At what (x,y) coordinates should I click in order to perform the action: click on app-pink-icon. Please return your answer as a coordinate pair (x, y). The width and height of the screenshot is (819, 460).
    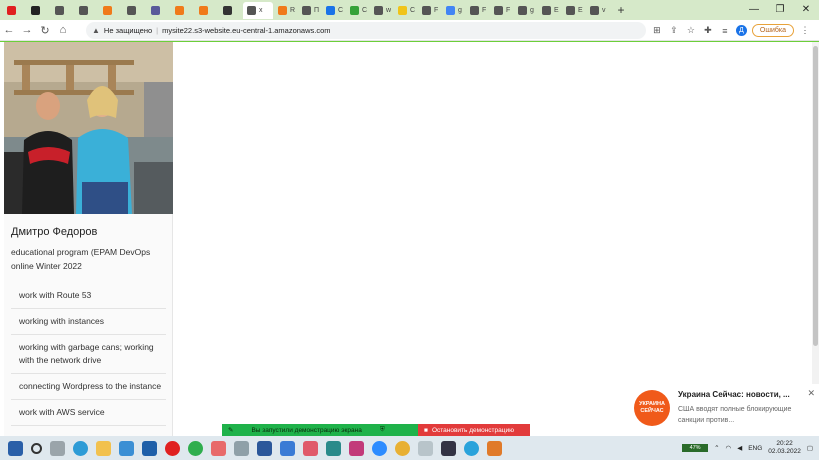
    Looking at the image, I should click on (310, 448).